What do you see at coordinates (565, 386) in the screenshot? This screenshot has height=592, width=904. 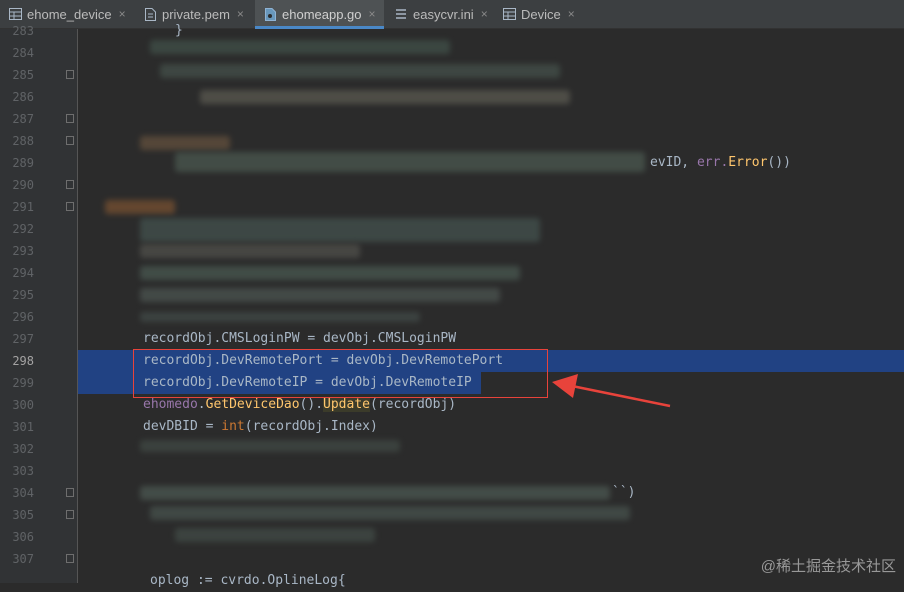 I see `arrow-head` at bounding box center [565, 386].